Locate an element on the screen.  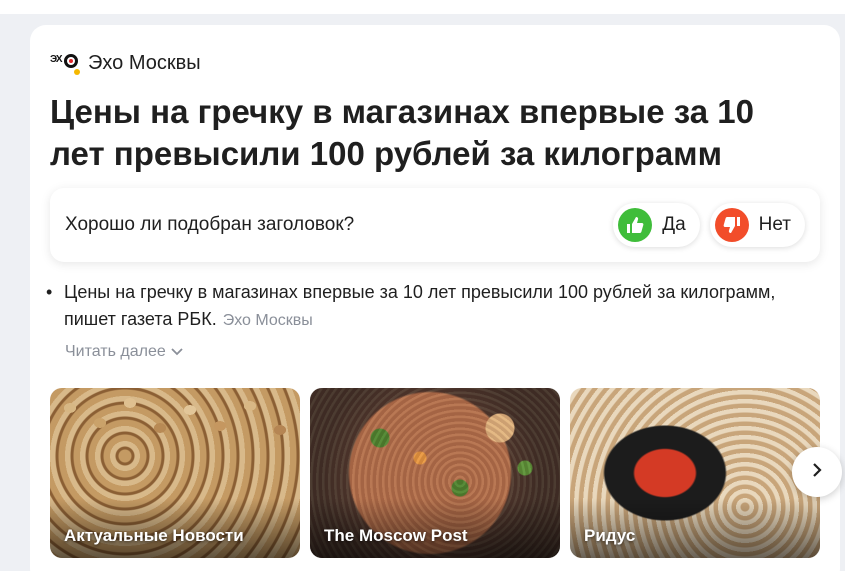
read-more-button: Читать далее is located at coordinates (124, 352).